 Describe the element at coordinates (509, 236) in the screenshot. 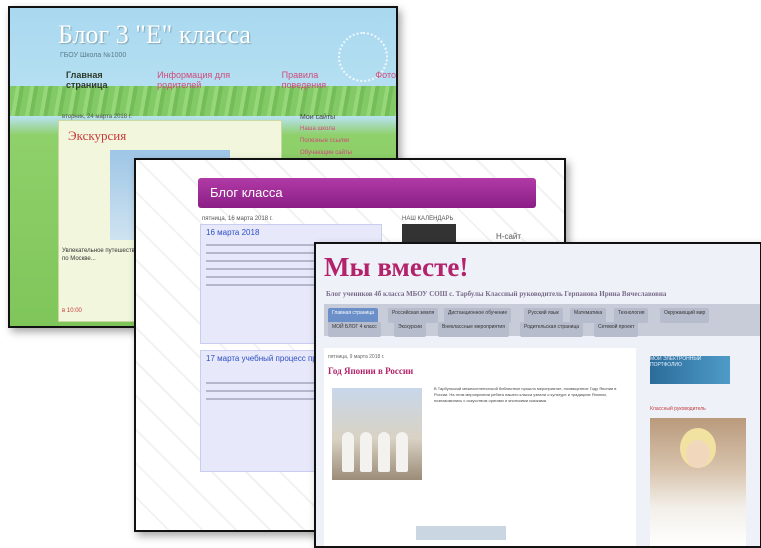

I see `stamp-logo: Н-сайт` at that location.